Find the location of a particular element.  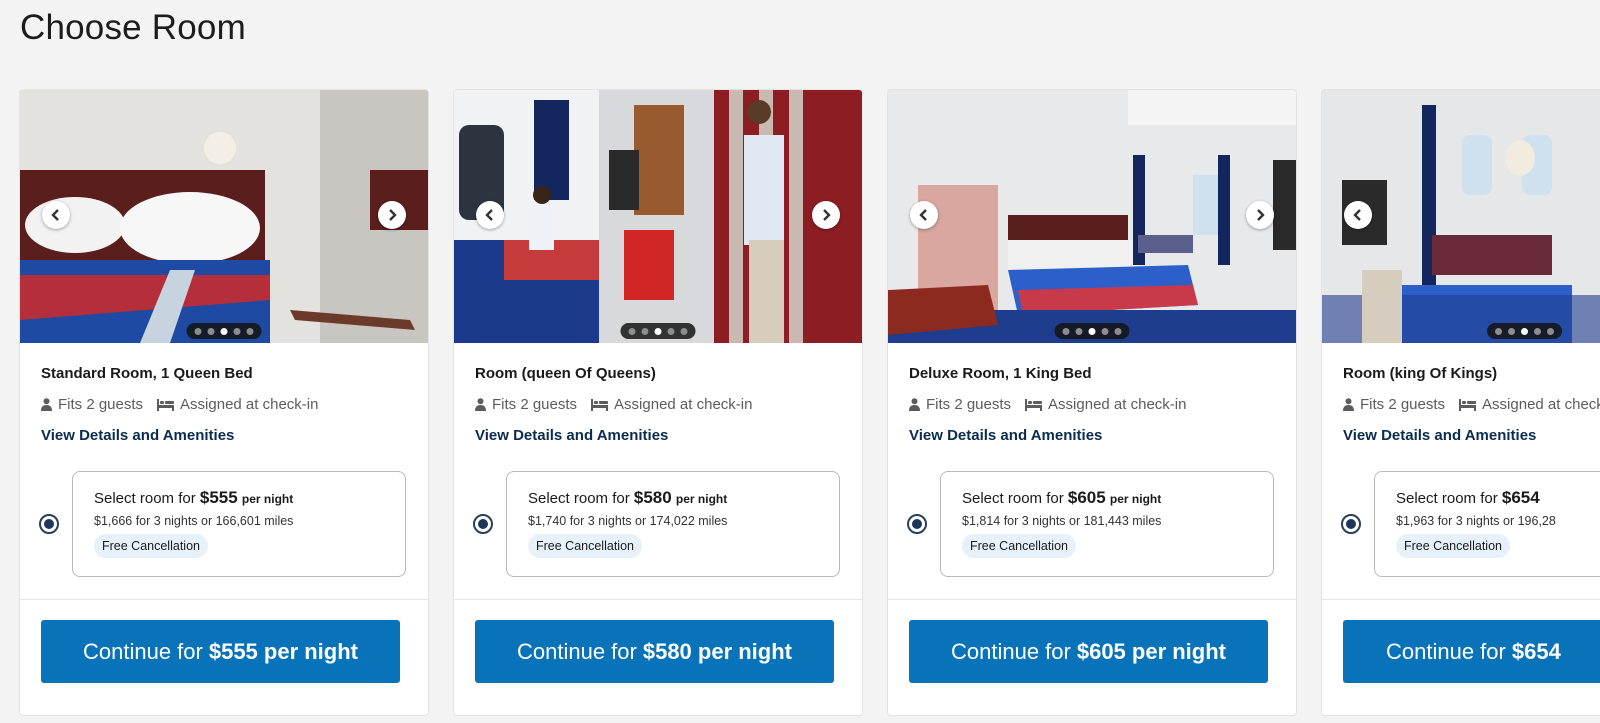

nightly-price: $654 is located at coordinates (1520, 497).